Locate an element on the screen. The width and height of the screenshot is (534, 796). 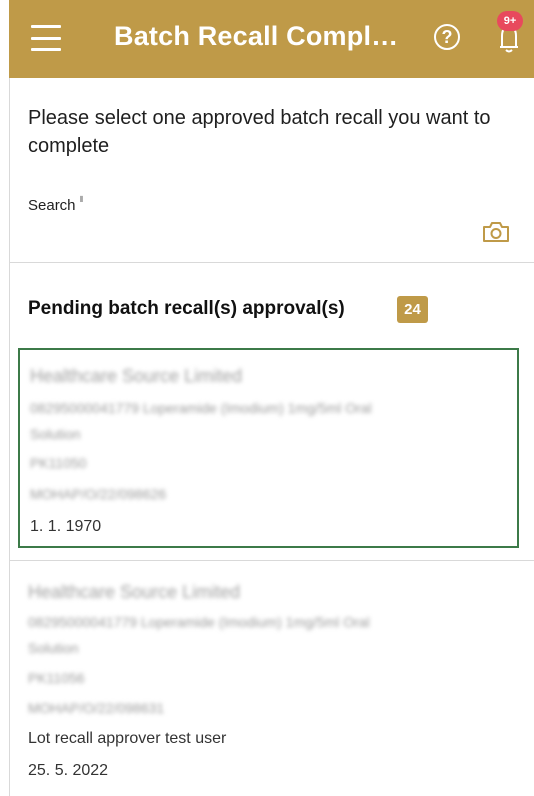
camera-icon is located at coordinates (496, 232).